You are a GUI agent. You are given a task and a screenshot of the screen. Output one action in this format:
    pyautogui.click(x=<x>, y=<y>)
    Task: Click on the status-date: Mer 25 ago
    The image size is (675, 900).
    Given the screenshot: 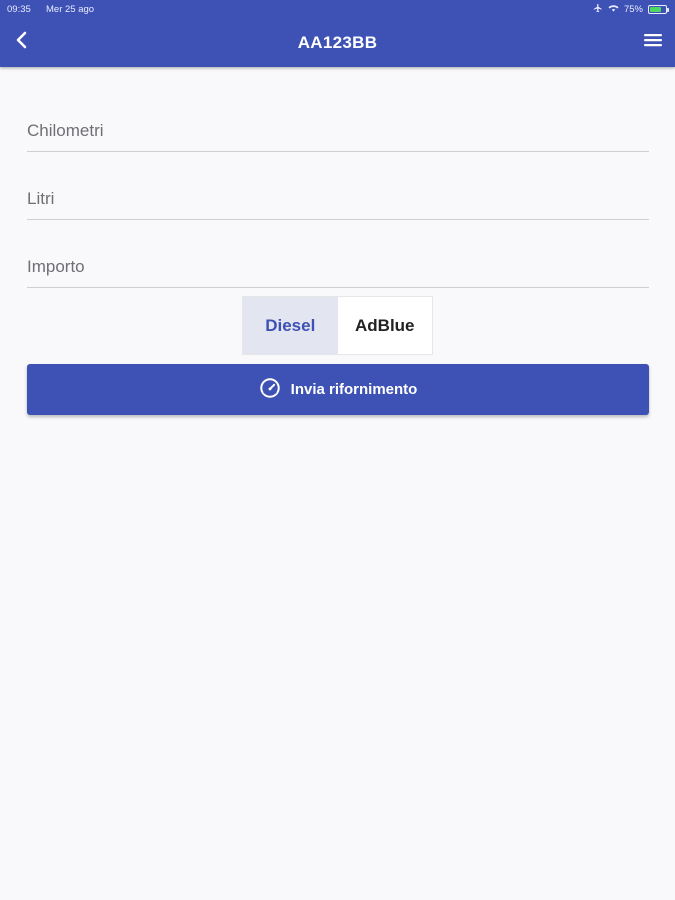 What is the action you would take?
    pyautogui.click(x=70, y=9)
    